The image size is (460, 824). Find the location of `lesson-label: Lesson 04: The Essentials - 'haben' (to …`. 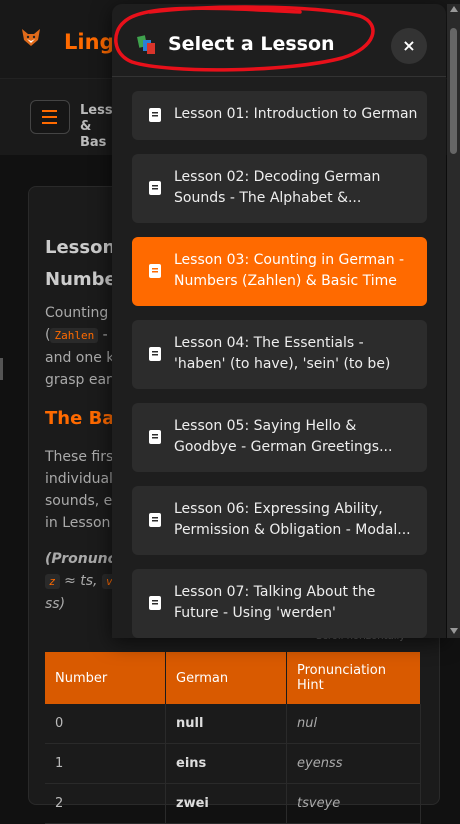

lesson-label: Lesson 04: The Essentials - 'haben' (to … is located at coordinates (282, 353).